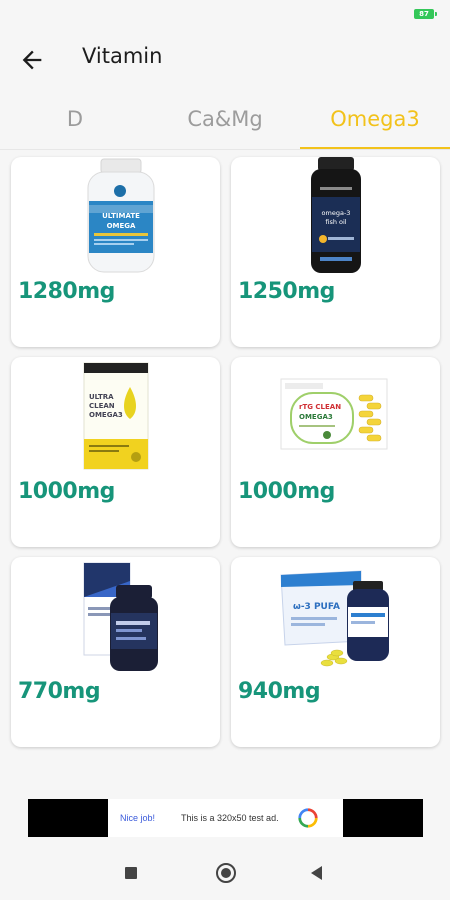 This screenshot has width=450, height=900. Describe the element at coordinates (68, 818) in the screenshot. I see `ad-left-block` at that location.